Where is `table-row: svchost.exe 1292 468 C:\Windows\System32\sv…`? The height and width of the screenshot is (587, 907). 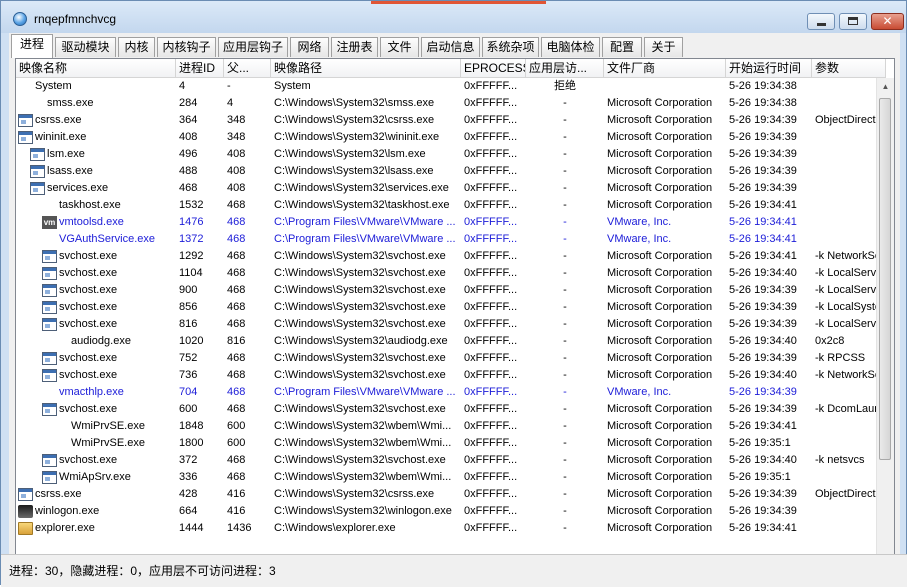
table-row: svchost.exe 1292 468 C:\Windows\System32\sv… is located at coordinates (451, 256).